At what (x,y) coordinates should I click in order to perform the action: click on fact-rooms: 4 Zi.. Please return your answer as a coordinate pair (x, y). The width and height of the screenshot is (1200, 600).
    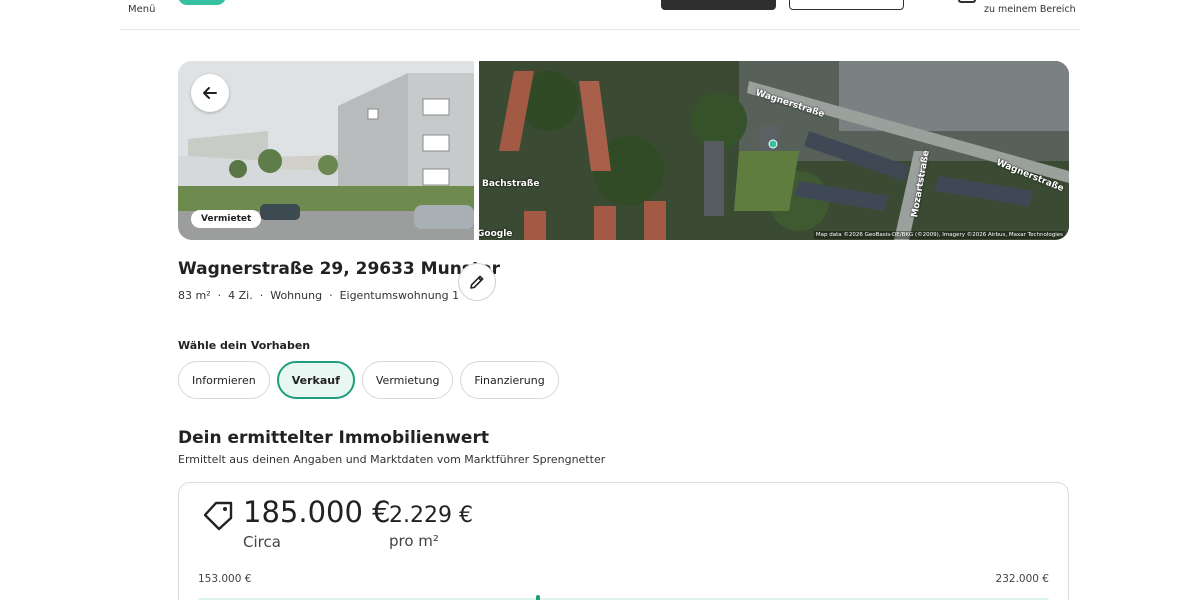
    Looking at the image, I should click on (240, 295).